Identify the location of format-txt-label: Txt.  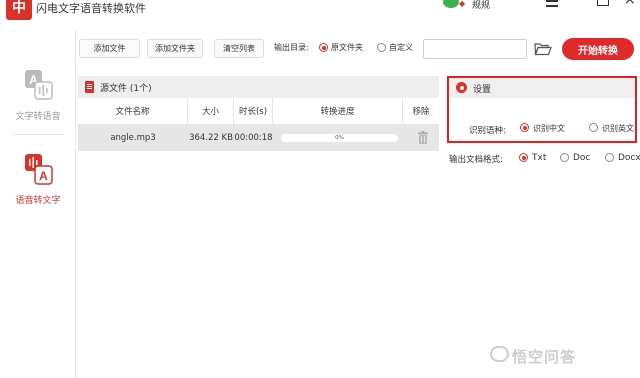
(539, 158).